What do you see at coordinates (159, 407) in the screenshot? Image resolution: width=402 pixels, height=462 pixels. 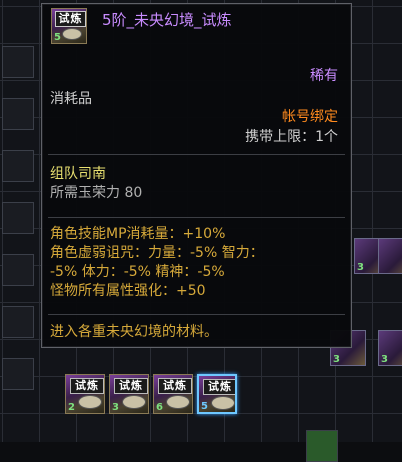 I see `stack-count: 6` at bounding box center [159, 407].